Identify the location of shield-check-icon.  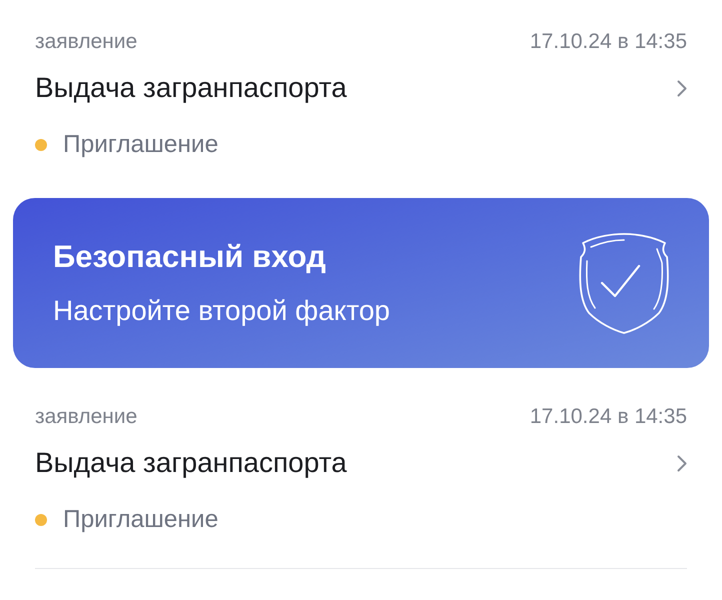
(624, 283).